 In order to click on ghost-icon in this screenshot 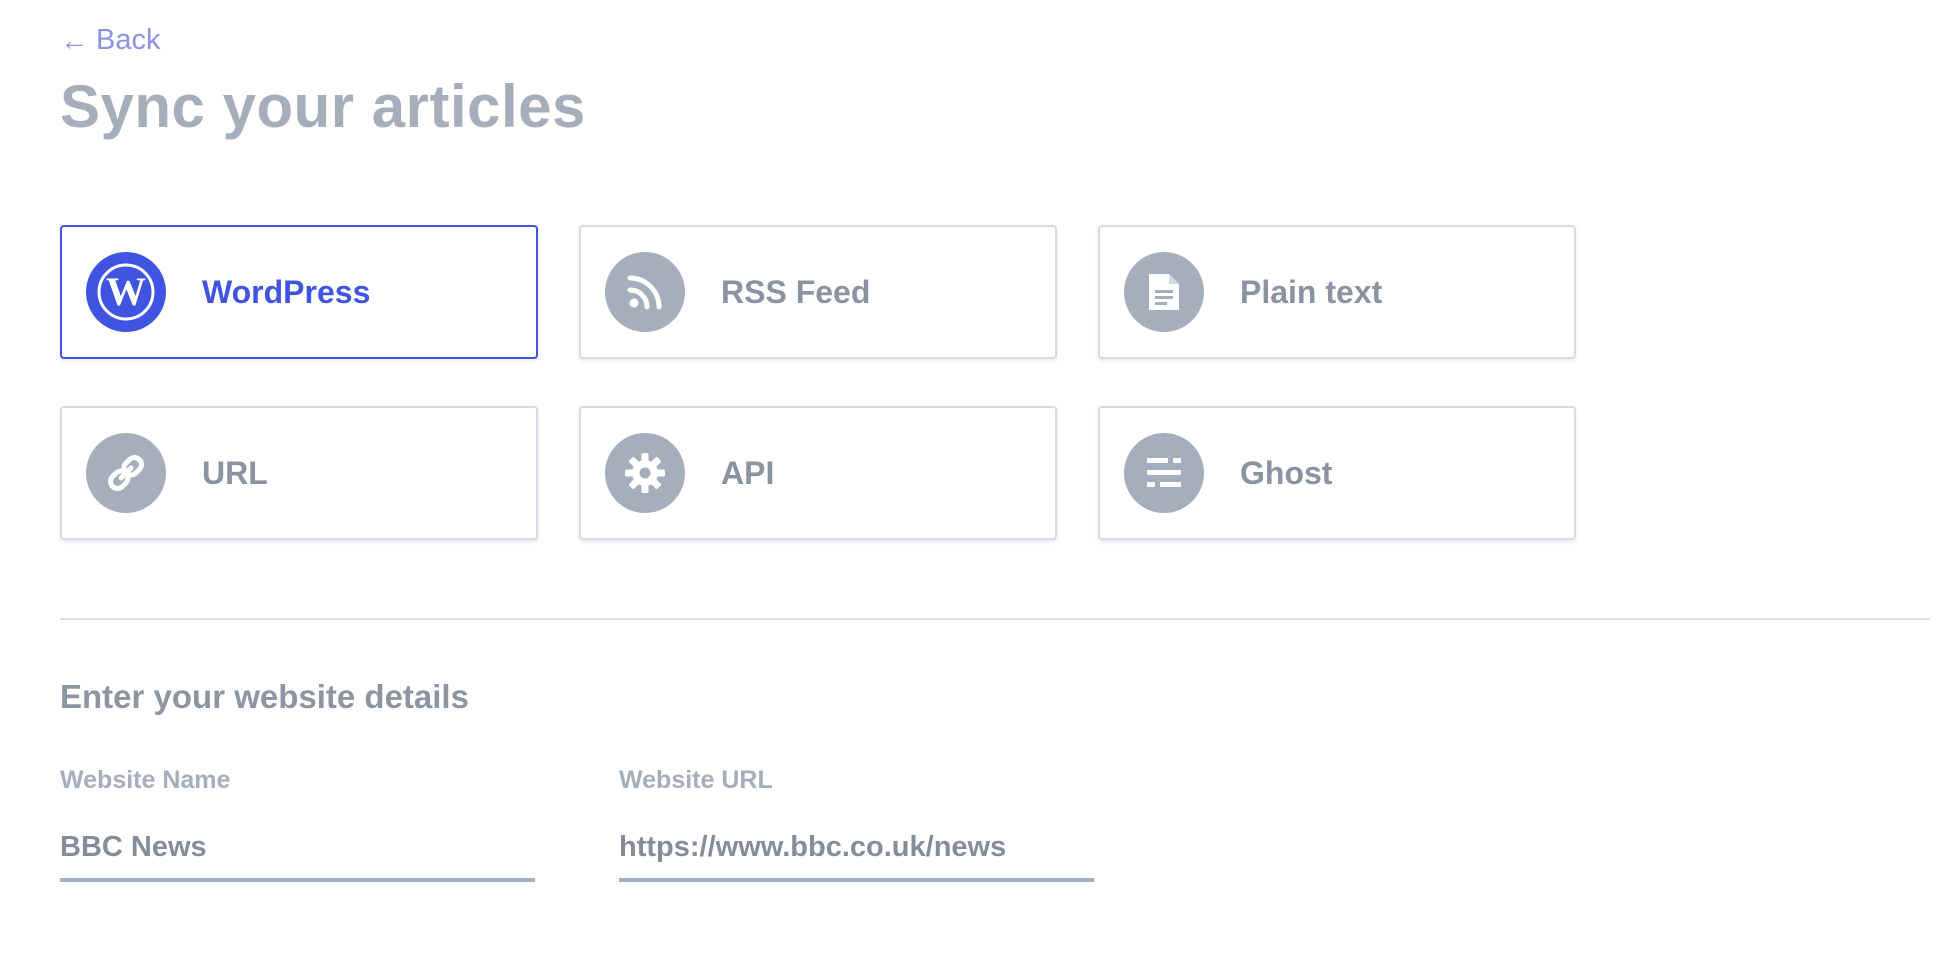, I will do `click(1164, 473)`.